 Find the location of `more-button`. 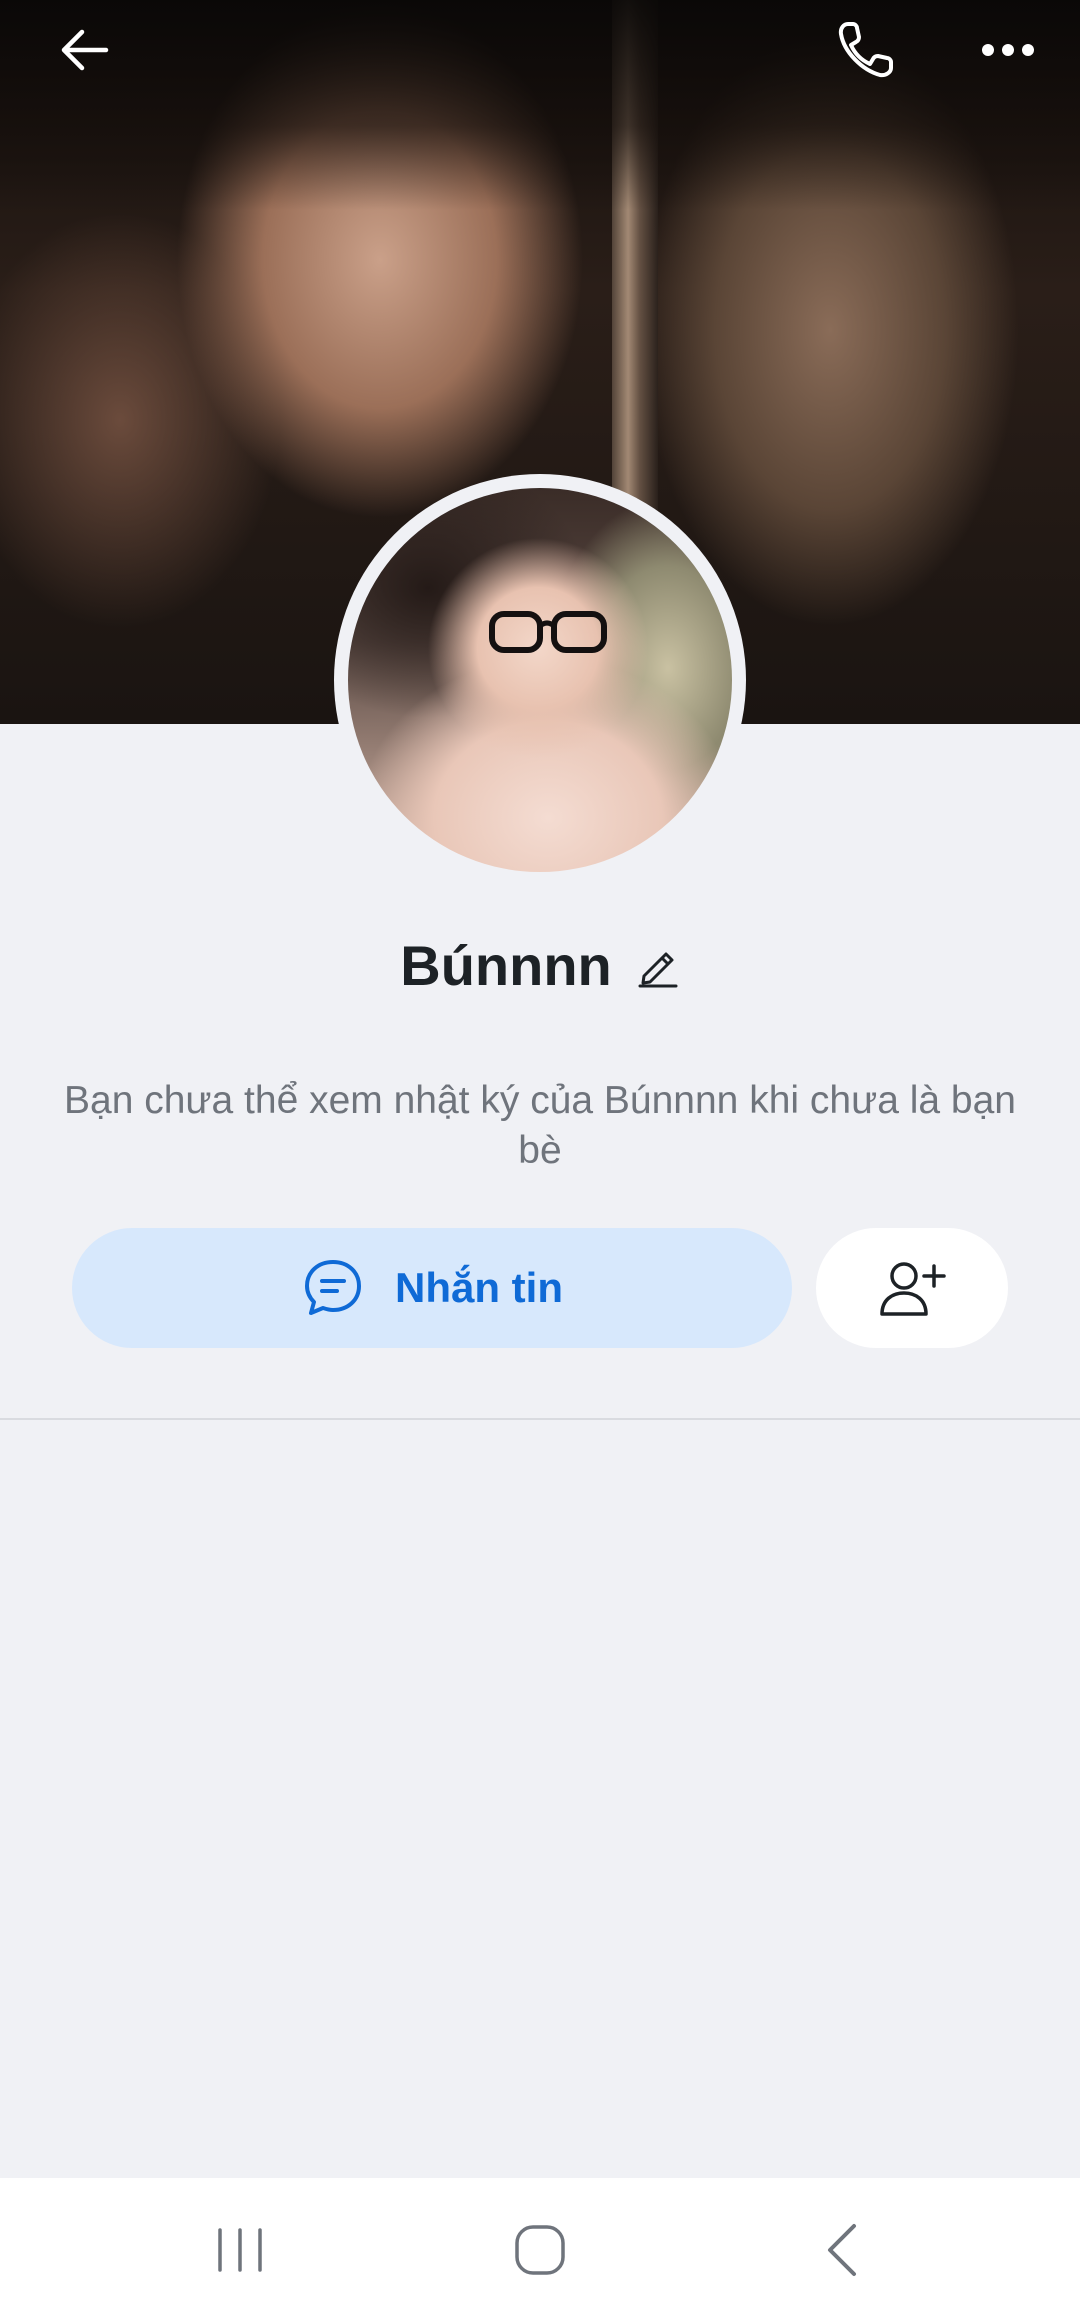

more-button is located at coordinates (1008, 50).